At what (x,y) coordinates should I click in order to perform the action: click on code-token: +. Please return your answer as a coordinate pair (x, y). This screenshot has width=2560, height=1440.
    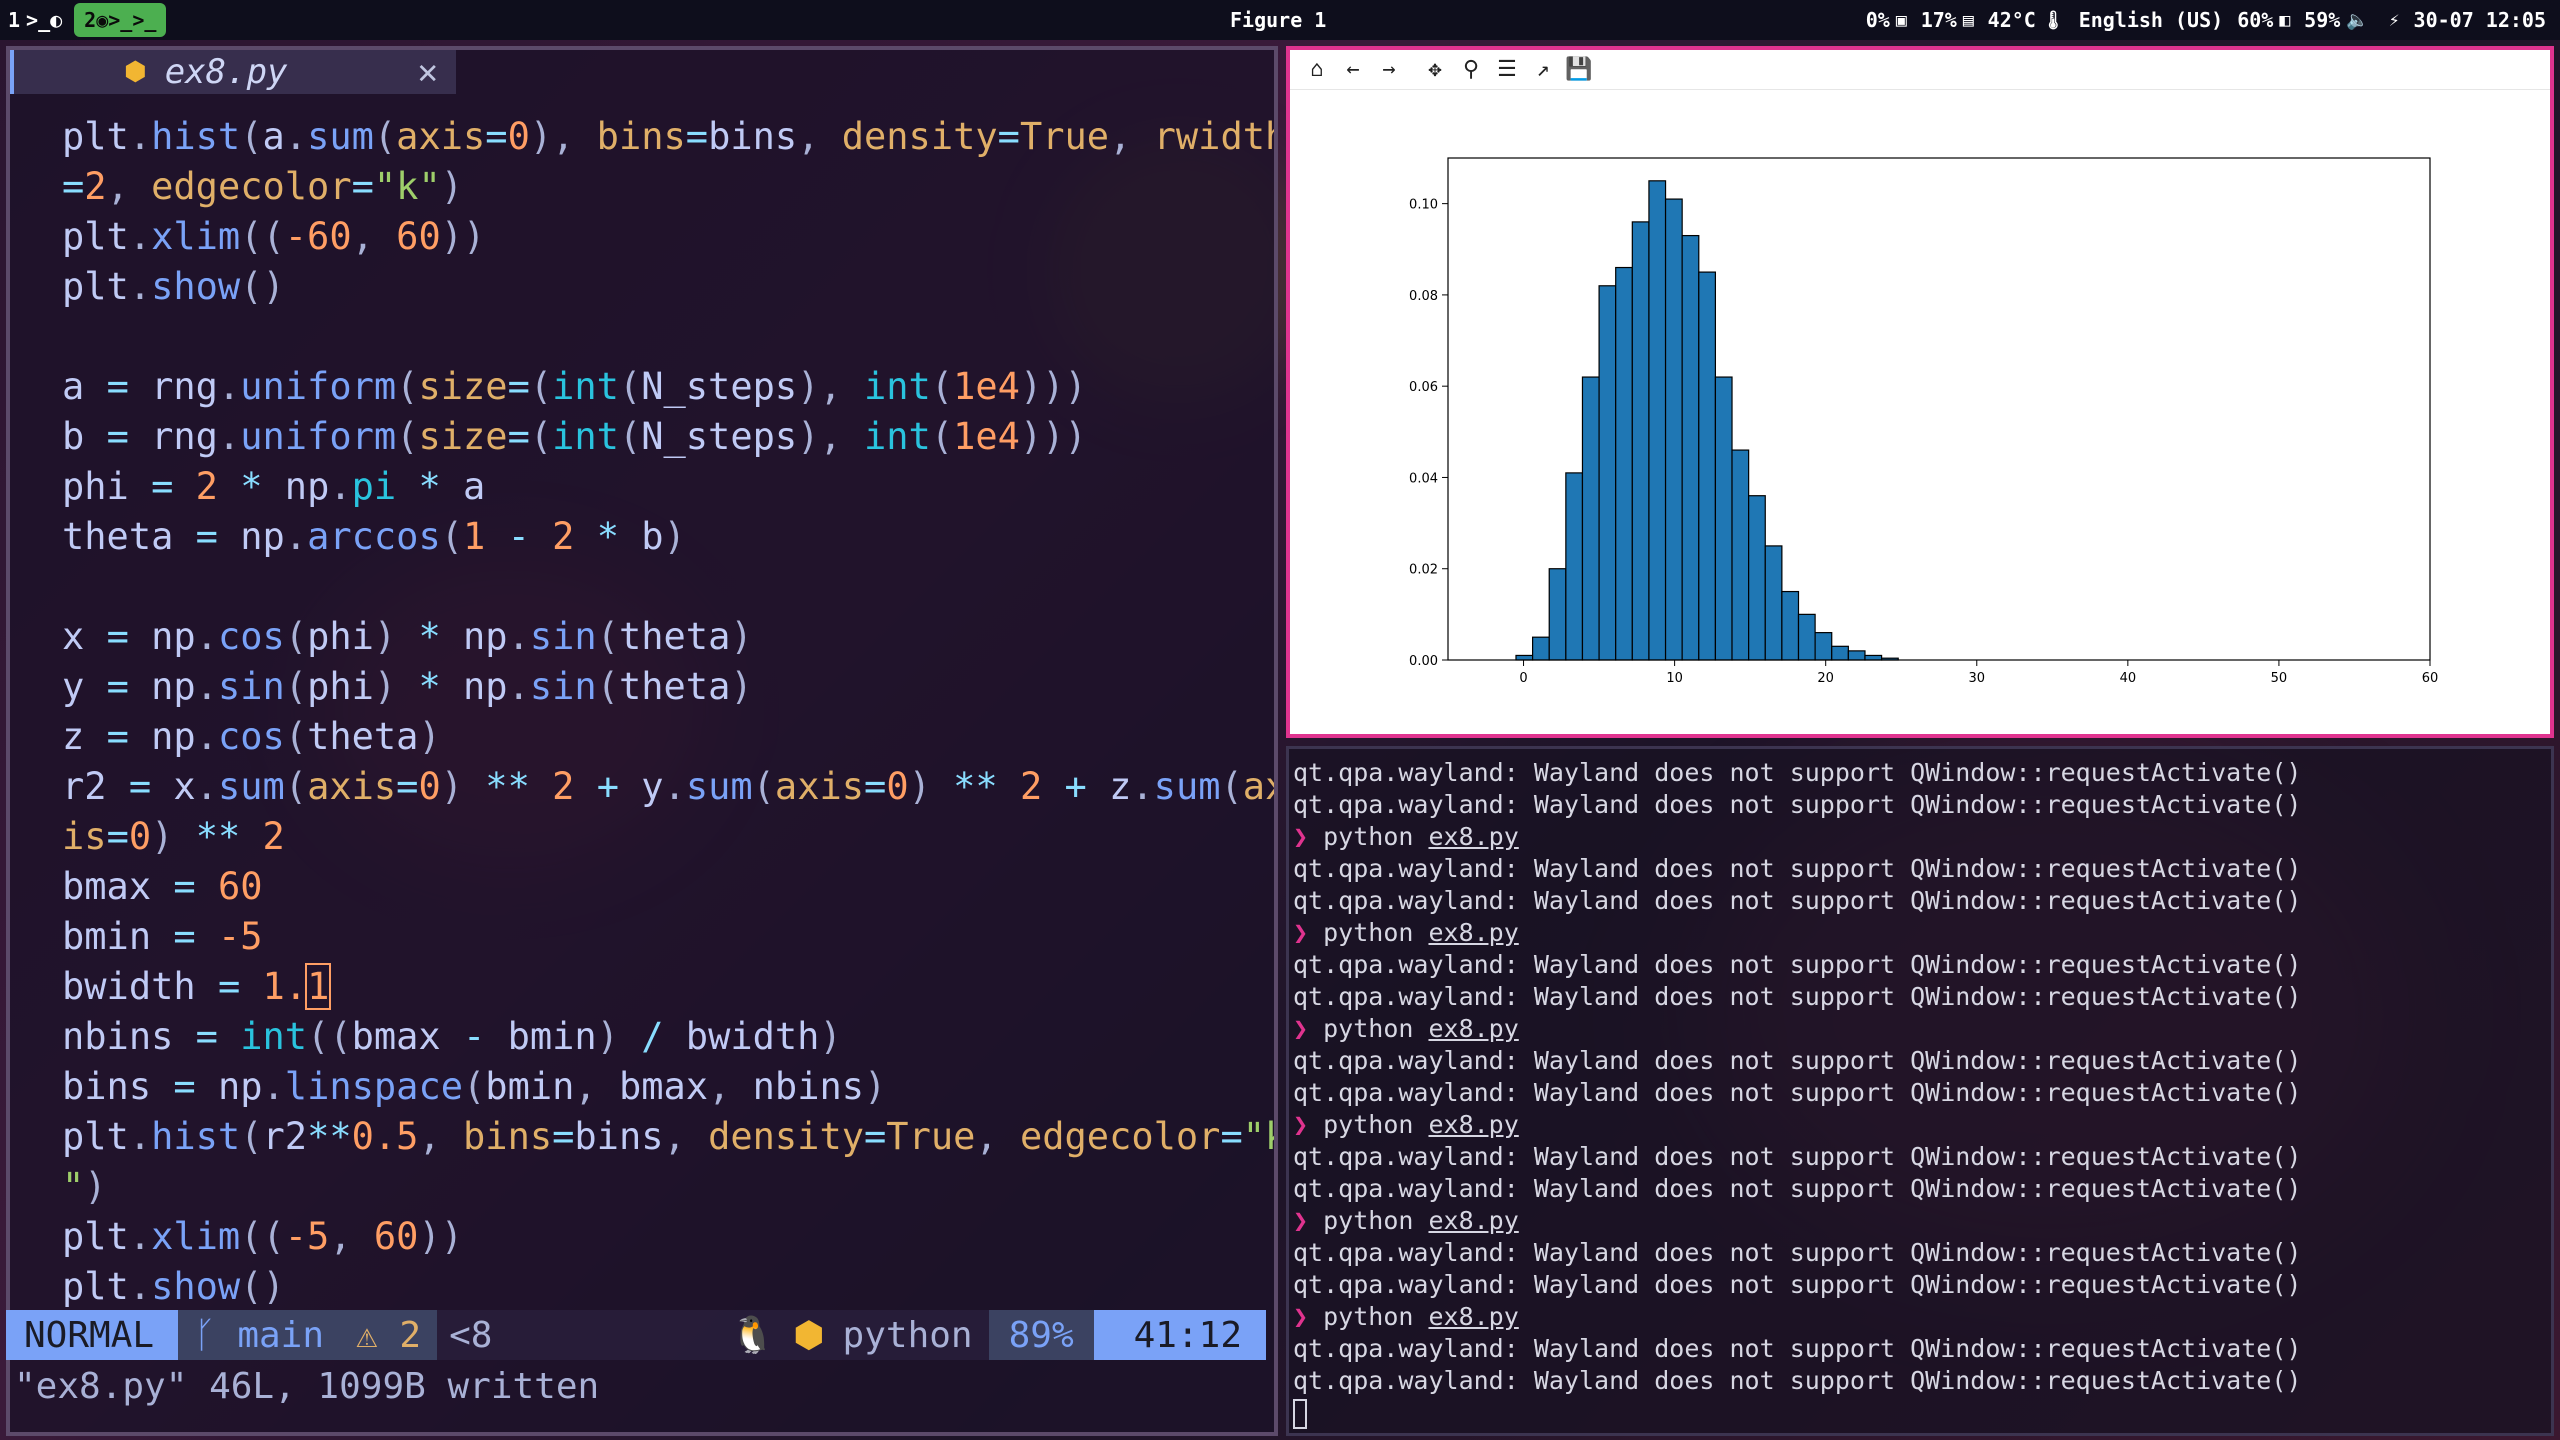
    Looking at the image, I should click on (1087, 786).